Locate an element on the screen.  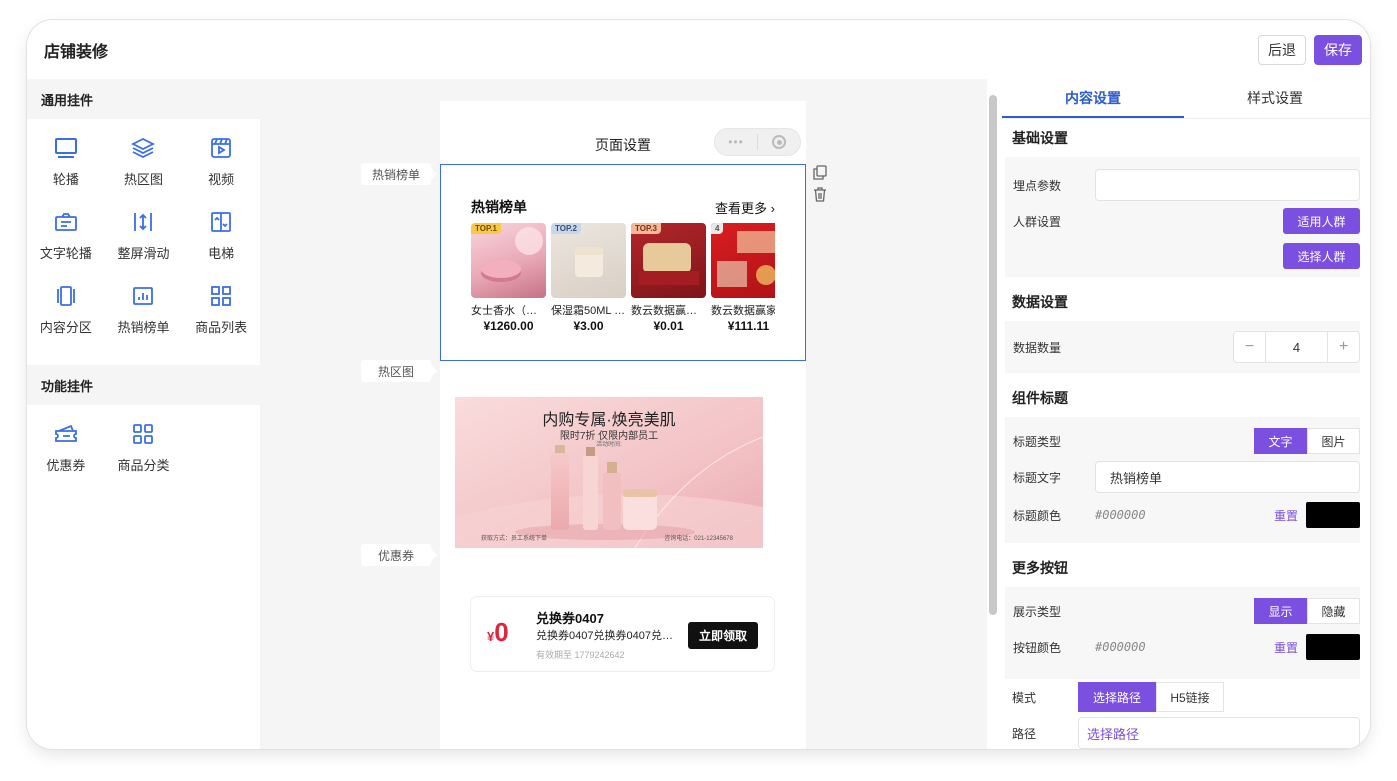
widget-elevator: 电梯 is located at coordinates (221, 242).